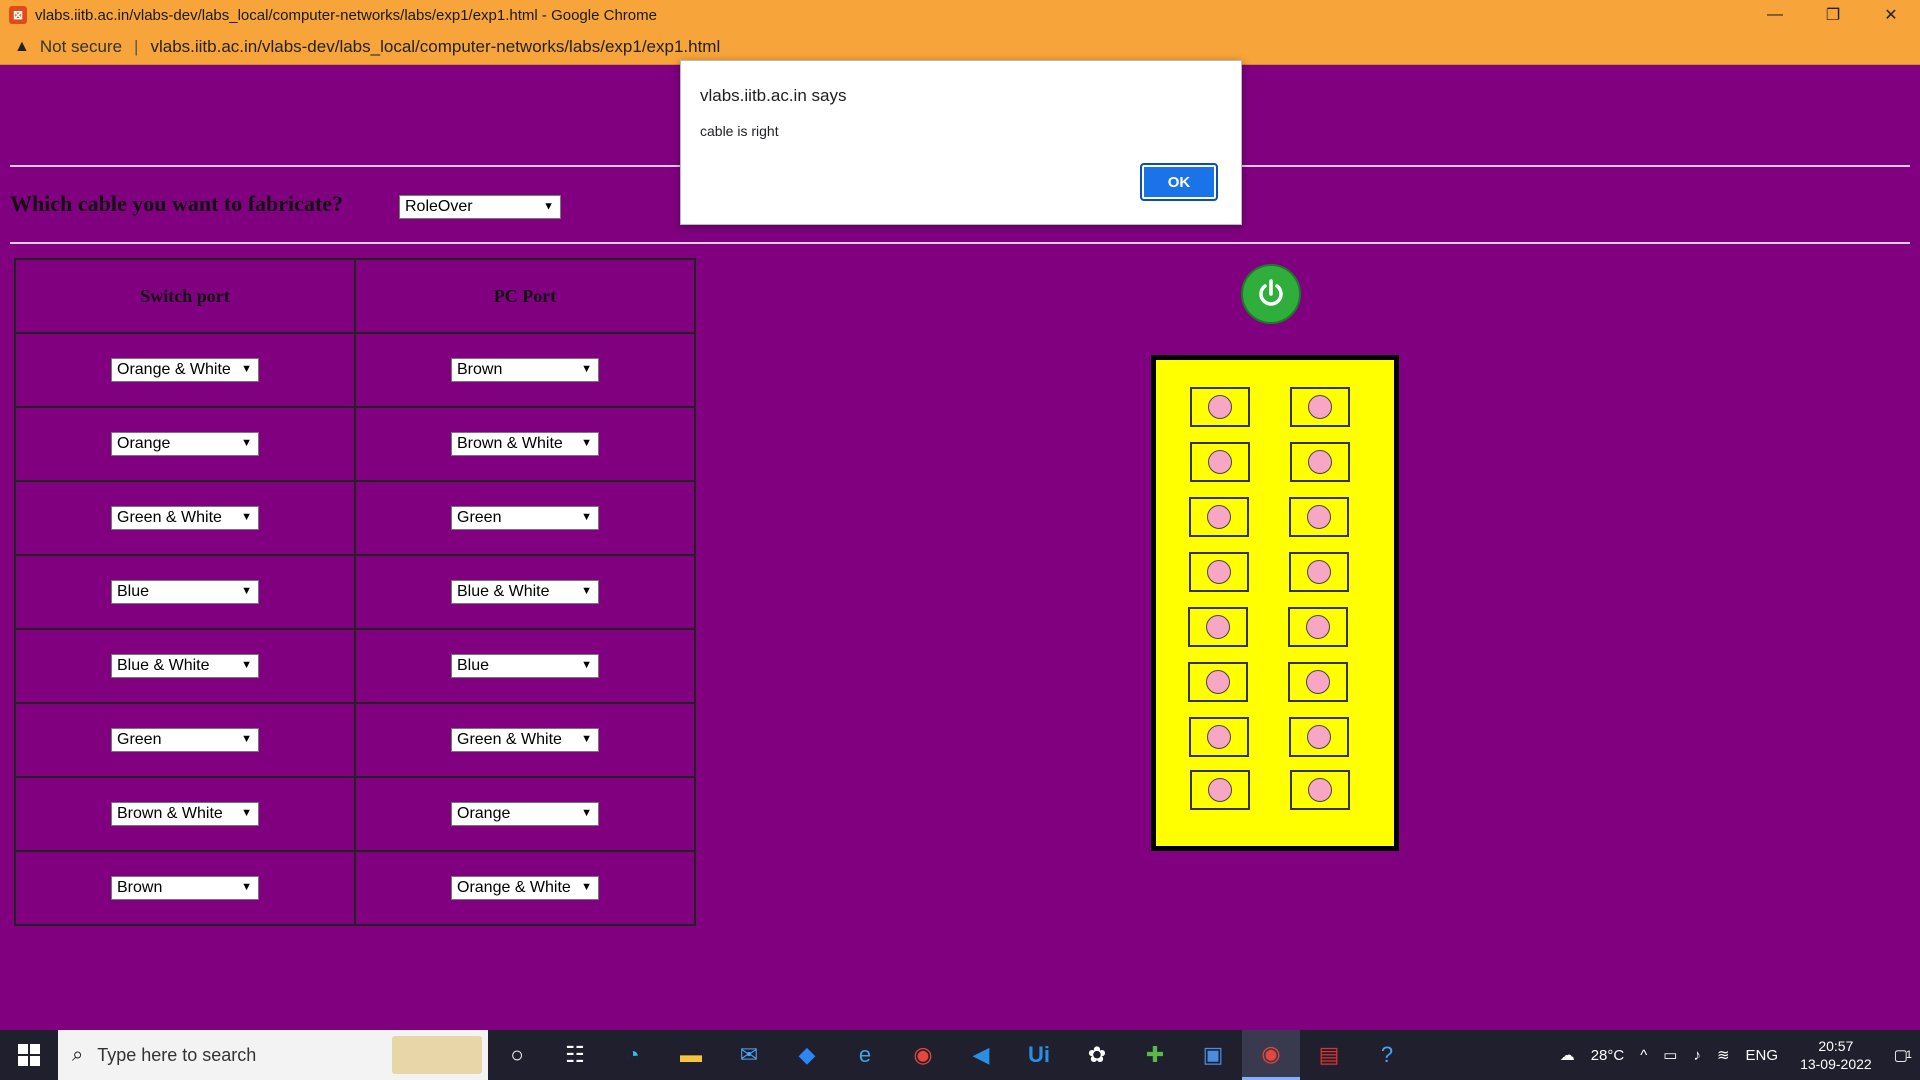  Describe the element at coordinates (81, 47) in the screenshot. I see `security-label: Not secure` at that location.